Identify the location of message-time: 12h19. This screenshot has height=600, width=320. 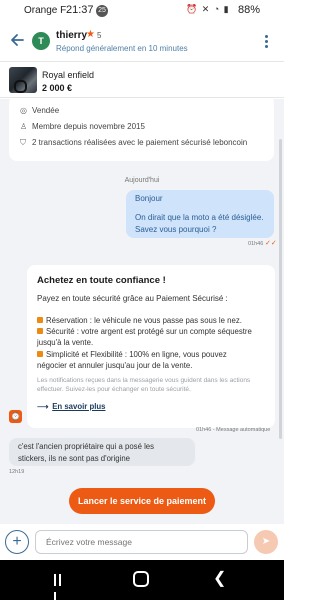
(17, 472).